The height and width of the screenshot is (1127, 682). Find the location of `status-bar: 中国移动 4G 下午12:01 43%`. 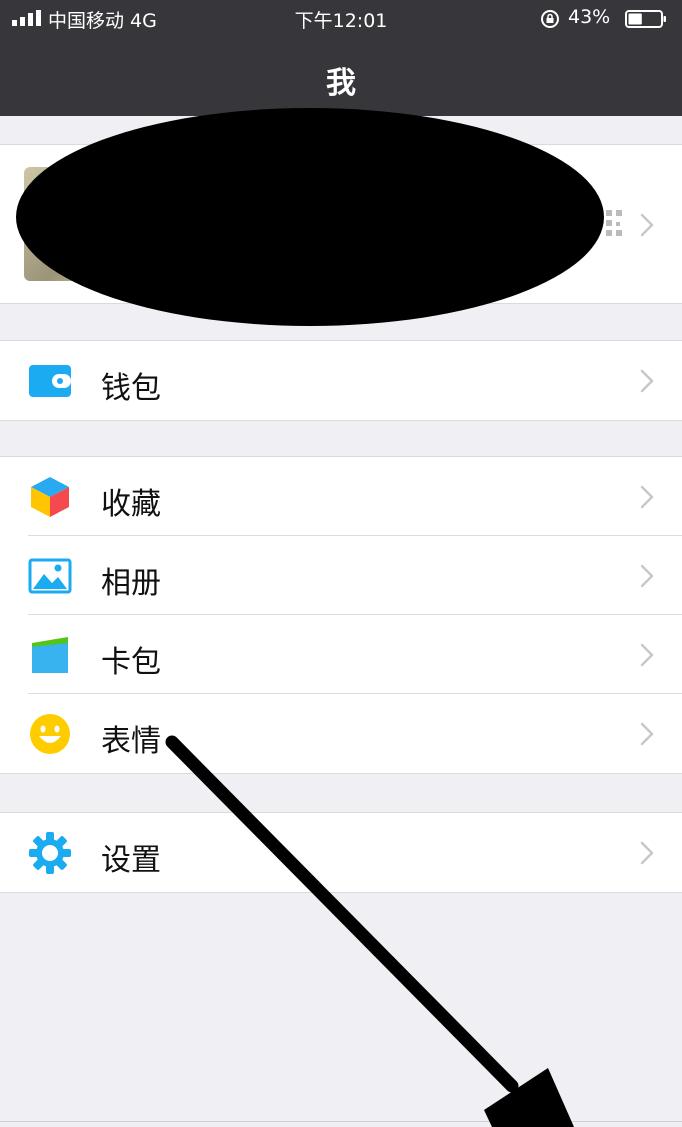

status-bar: 中国移动 4G 下午12:01 43% is located at coordinates (341, 19).